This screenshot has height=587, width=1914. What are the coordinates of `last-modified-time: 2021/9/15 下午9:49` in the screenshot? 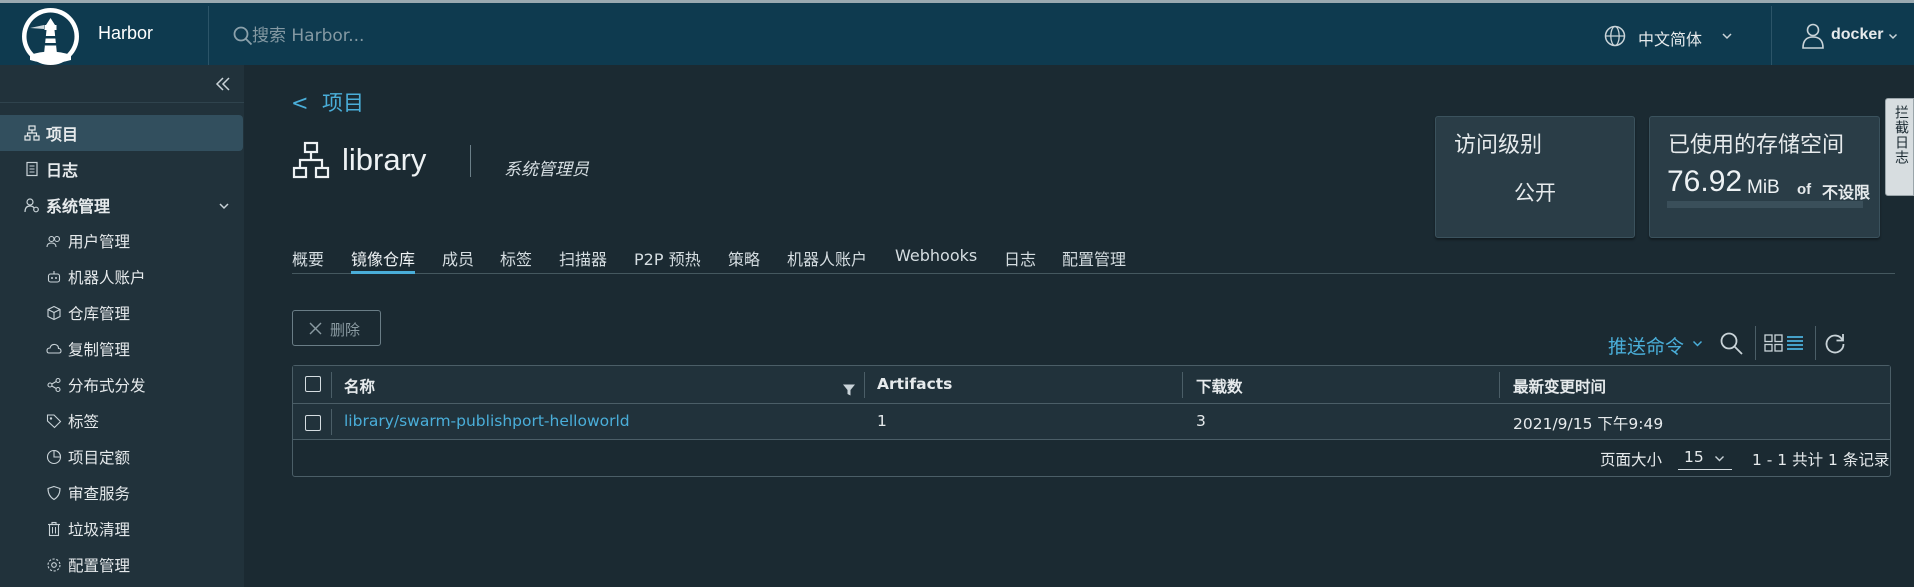 It's located at (1588, 424).